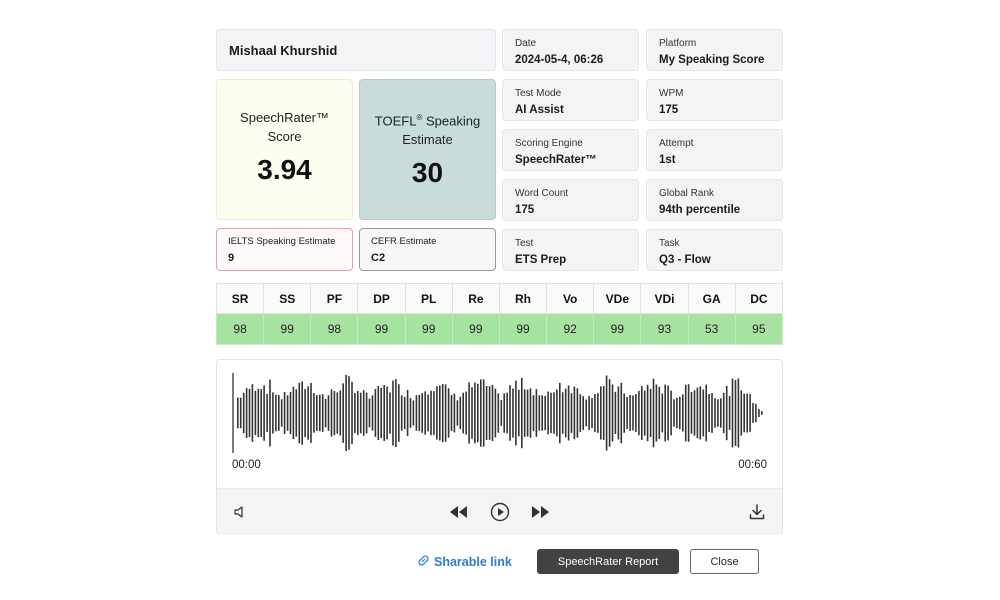 The image size is (1000, 600). What do you see at coordinates (381, 298) in the screenshot?
I see `metric-header: DP` at bounding box center [381, 298].